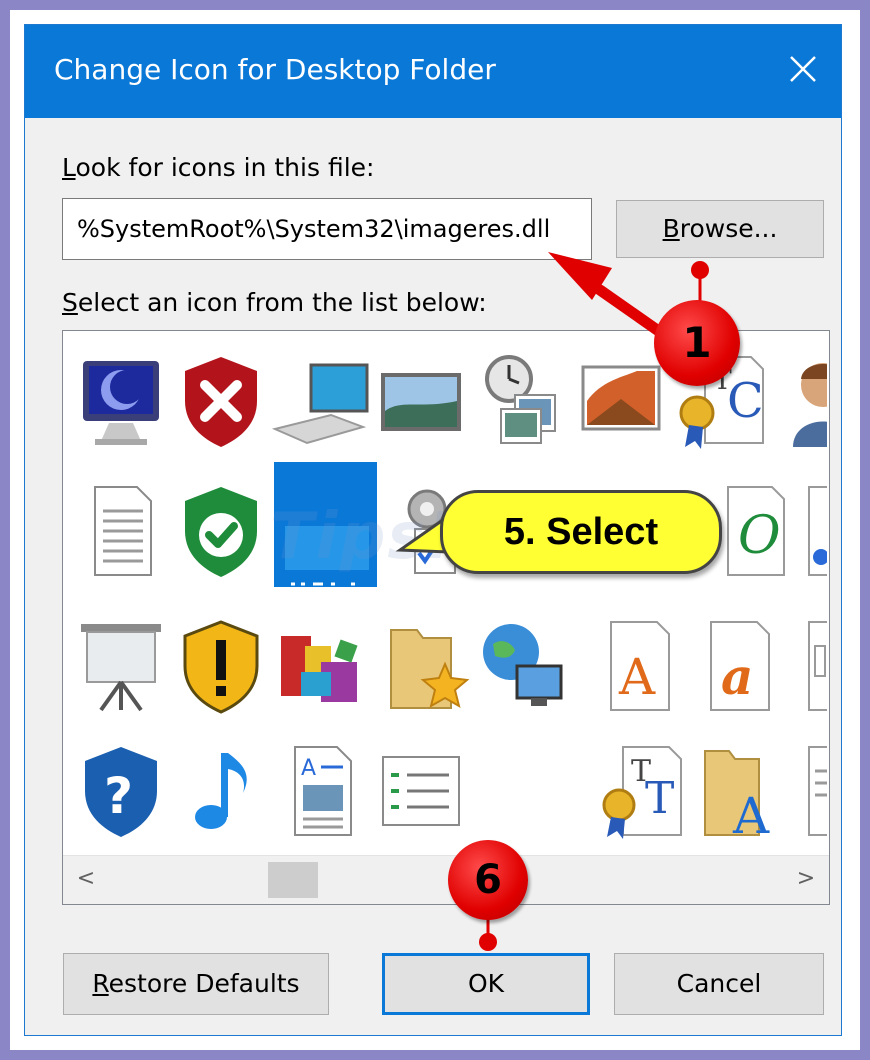 This screenshot has width=870, height=1060. What do you see at coordinates (321, 401) in the screenshot?
I see `computer-keyboard-icon` at bounding box center [321, 401].